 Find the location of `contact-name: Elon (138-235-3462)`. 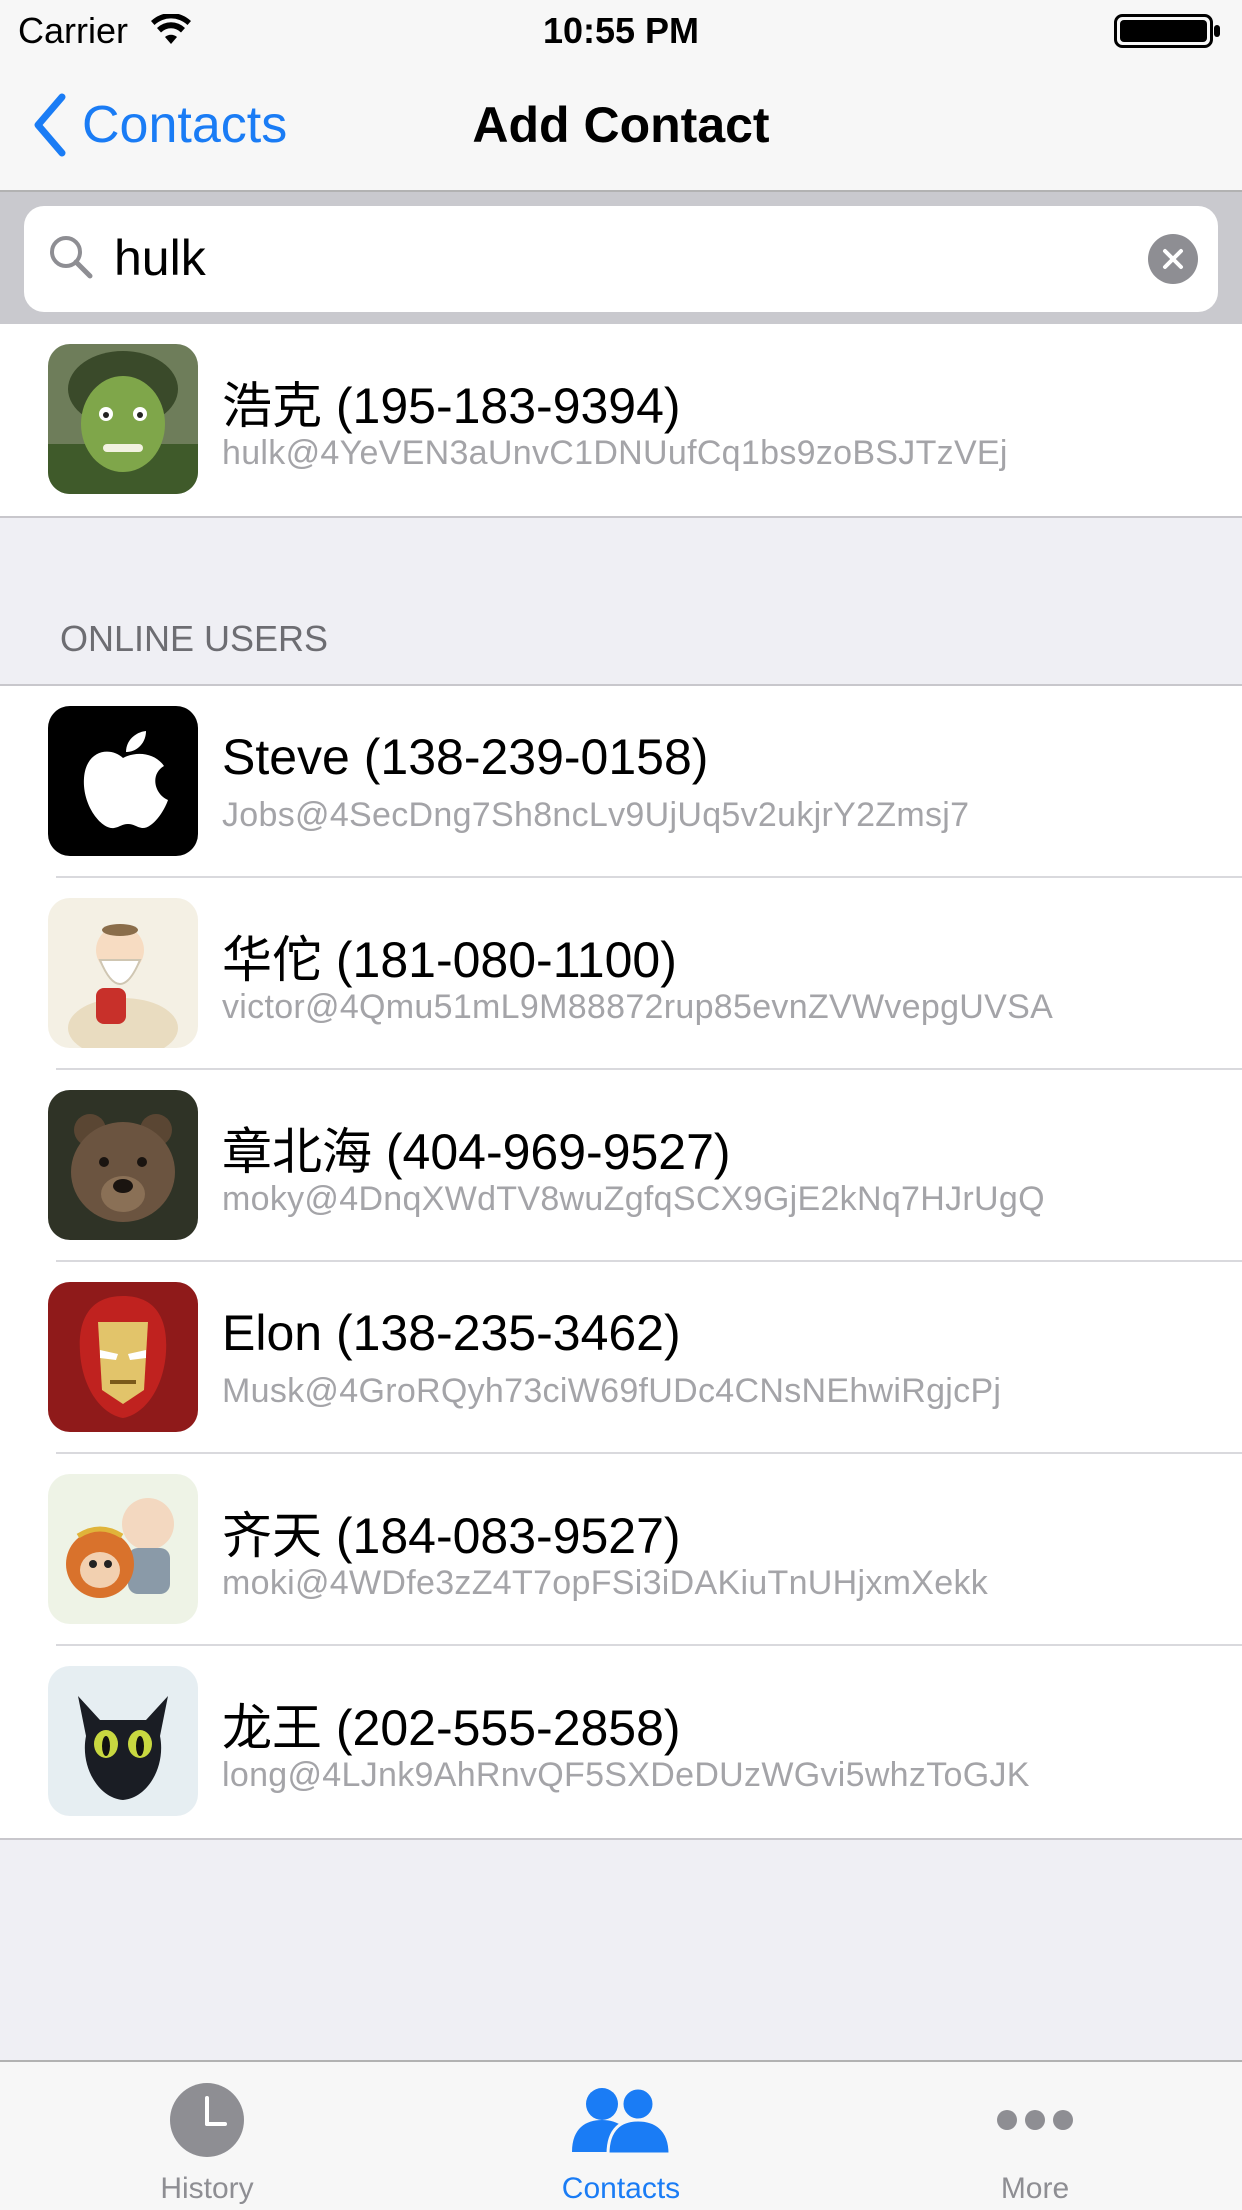

contact-name: Elon (138-235-3462) is located at coordinates (451, 1333).